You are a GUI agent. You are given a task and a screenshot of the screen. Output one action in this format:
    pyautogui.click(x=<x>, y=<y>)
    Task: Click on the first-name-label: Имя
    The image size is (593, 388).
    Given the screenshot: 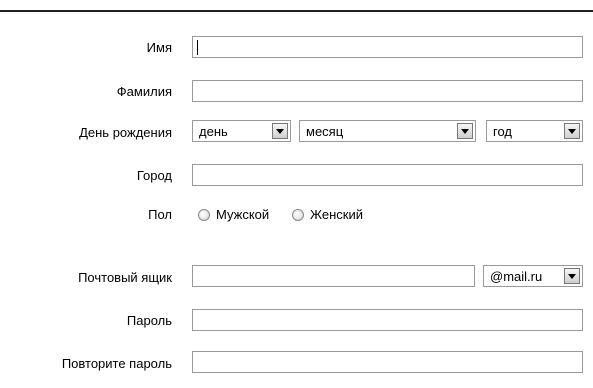 What is the action you would take?
    pyautogui.click(x=159, y=47)
    